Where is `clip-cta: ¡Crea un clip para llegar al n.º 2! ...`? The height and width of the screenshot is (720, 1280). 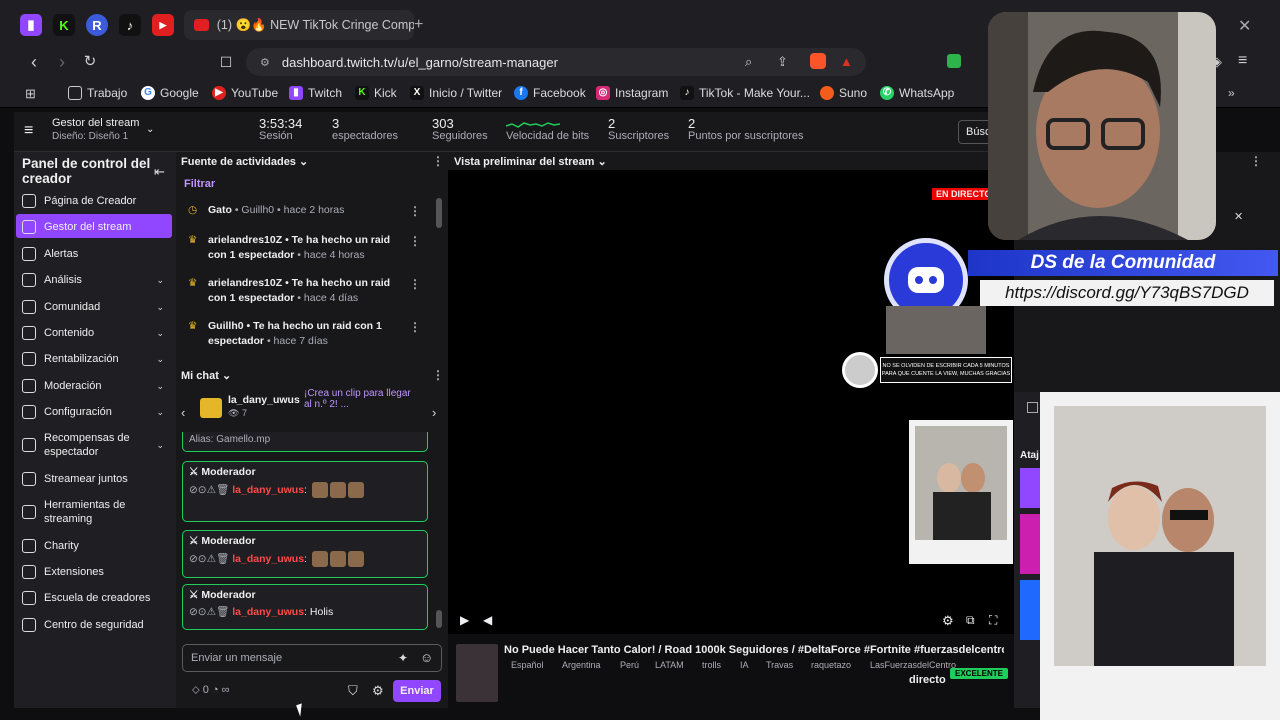
clip-cta: ¡Crea un clip para llegar al n.º 2! ... is located at coordinates (359, 399).